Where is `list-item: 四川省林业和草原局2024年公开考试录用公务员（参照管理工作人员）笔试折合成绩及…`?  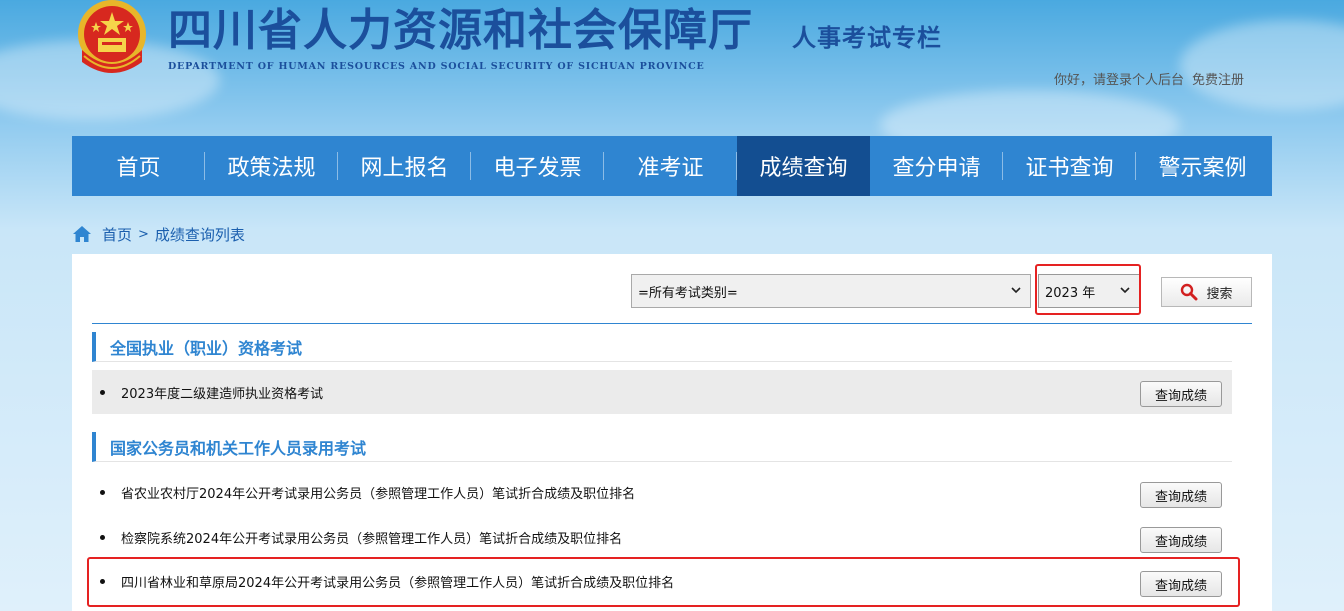
list-item: 四川省林业和草原局2024年公开考试录用公务员（参照管理工作人员）笔试折合成绩及… is located at coordinates (662, 581).